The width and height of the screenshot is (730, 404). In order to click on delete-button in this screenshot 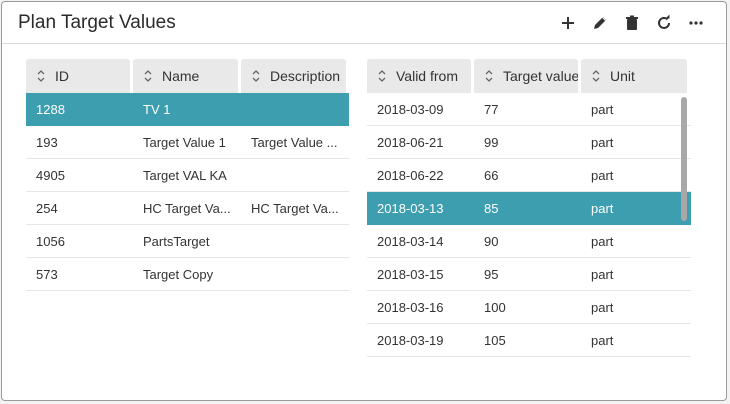, I will do `click(632, 23)`.